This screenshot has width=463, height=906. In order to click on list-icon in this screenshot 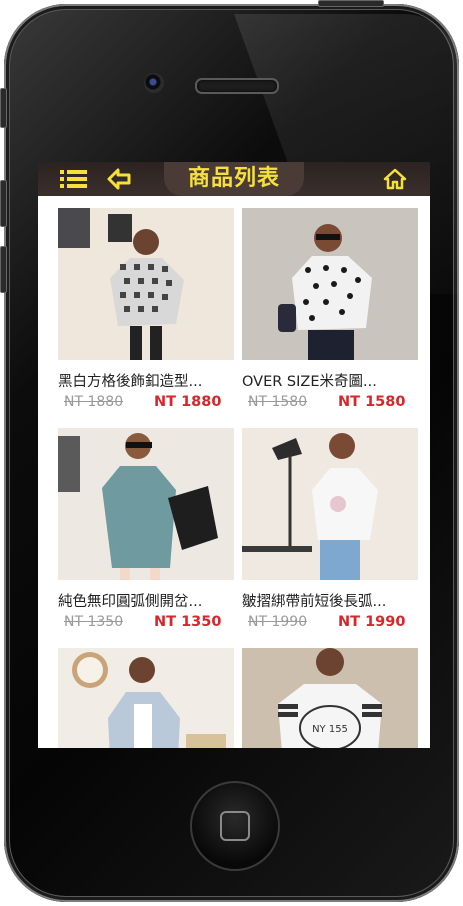, I will do `click(74, 181)`.